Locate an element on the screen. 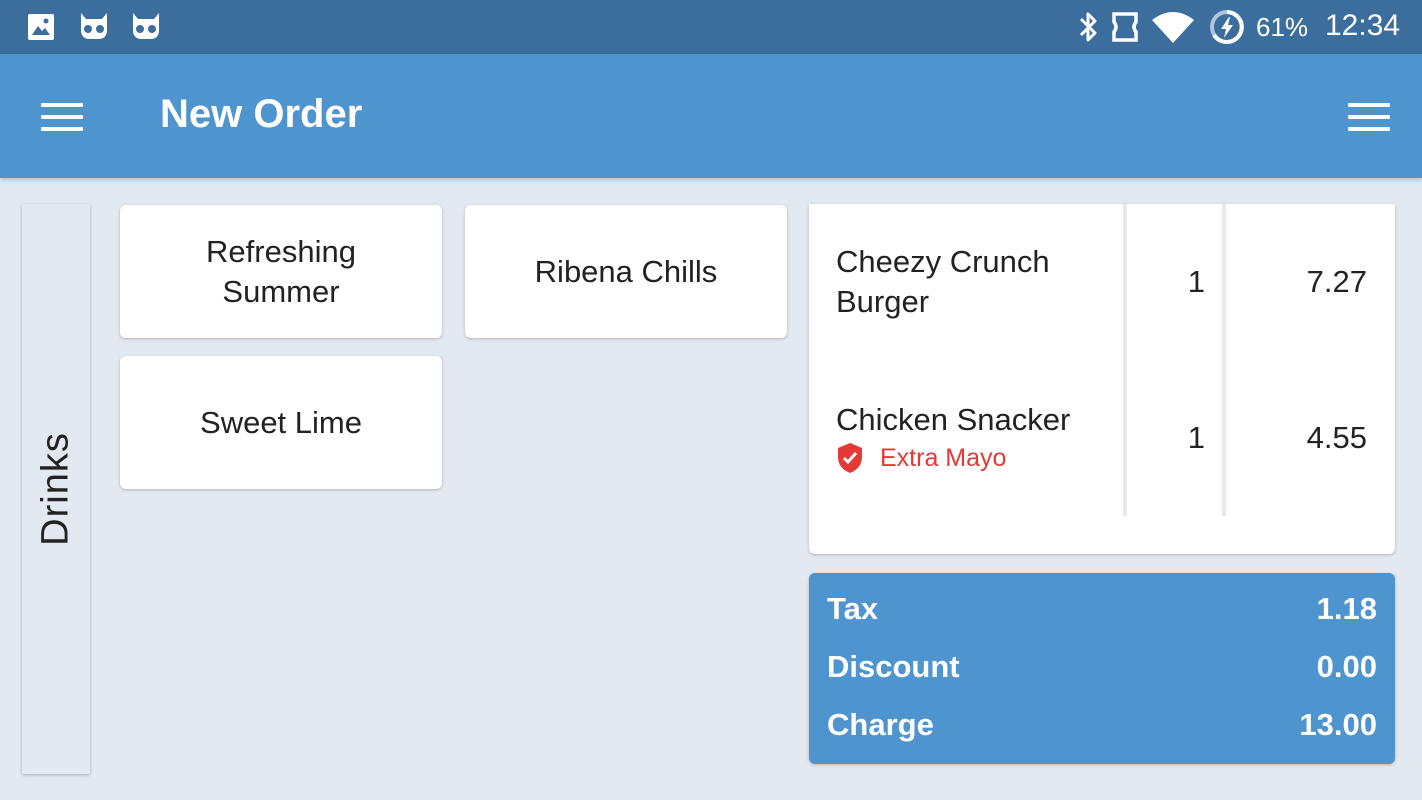 This screenshot has width=1422, height=800. tax-value: 1.18 is located at coordinates (1346, 608).